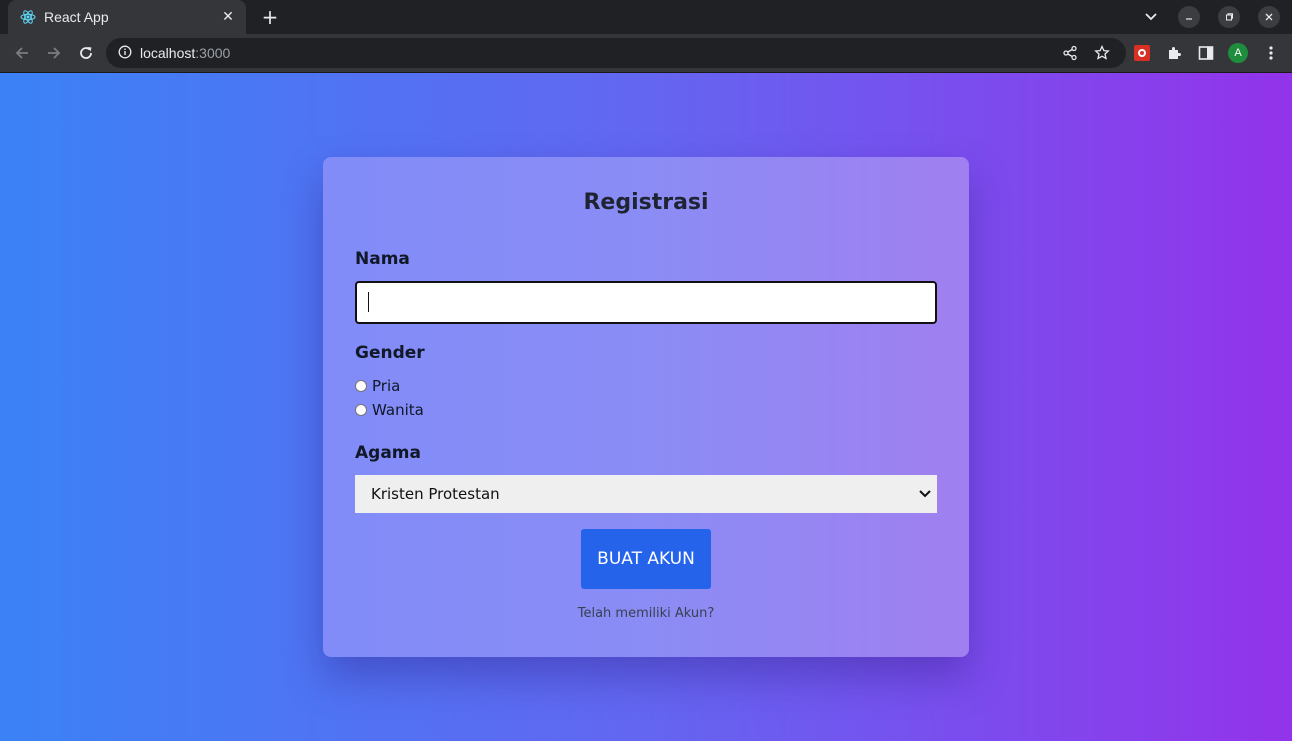 This screenshot has width=1292, height=741. I want to click on tab-strip: React App ✕ +, so click(646, 17).